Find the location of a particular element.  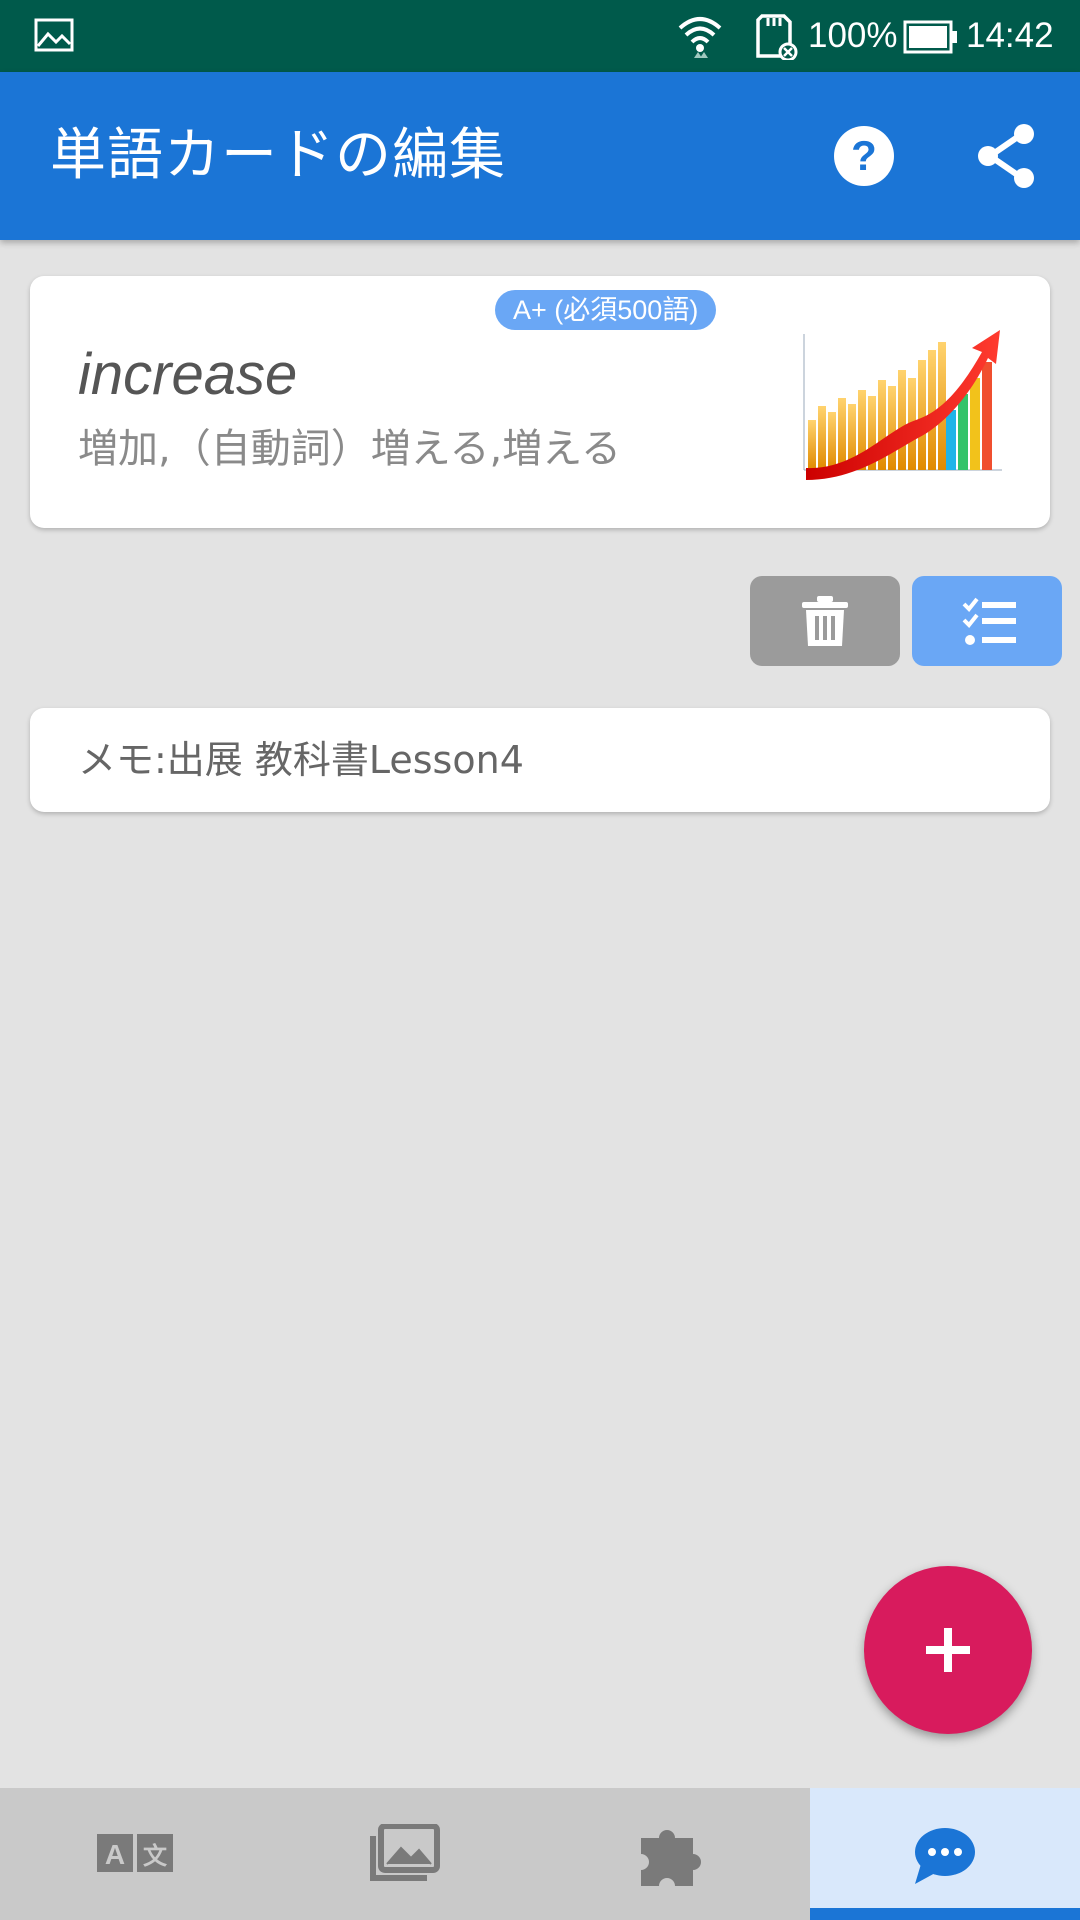

chat-icon is located at coordinates (945, 1856).